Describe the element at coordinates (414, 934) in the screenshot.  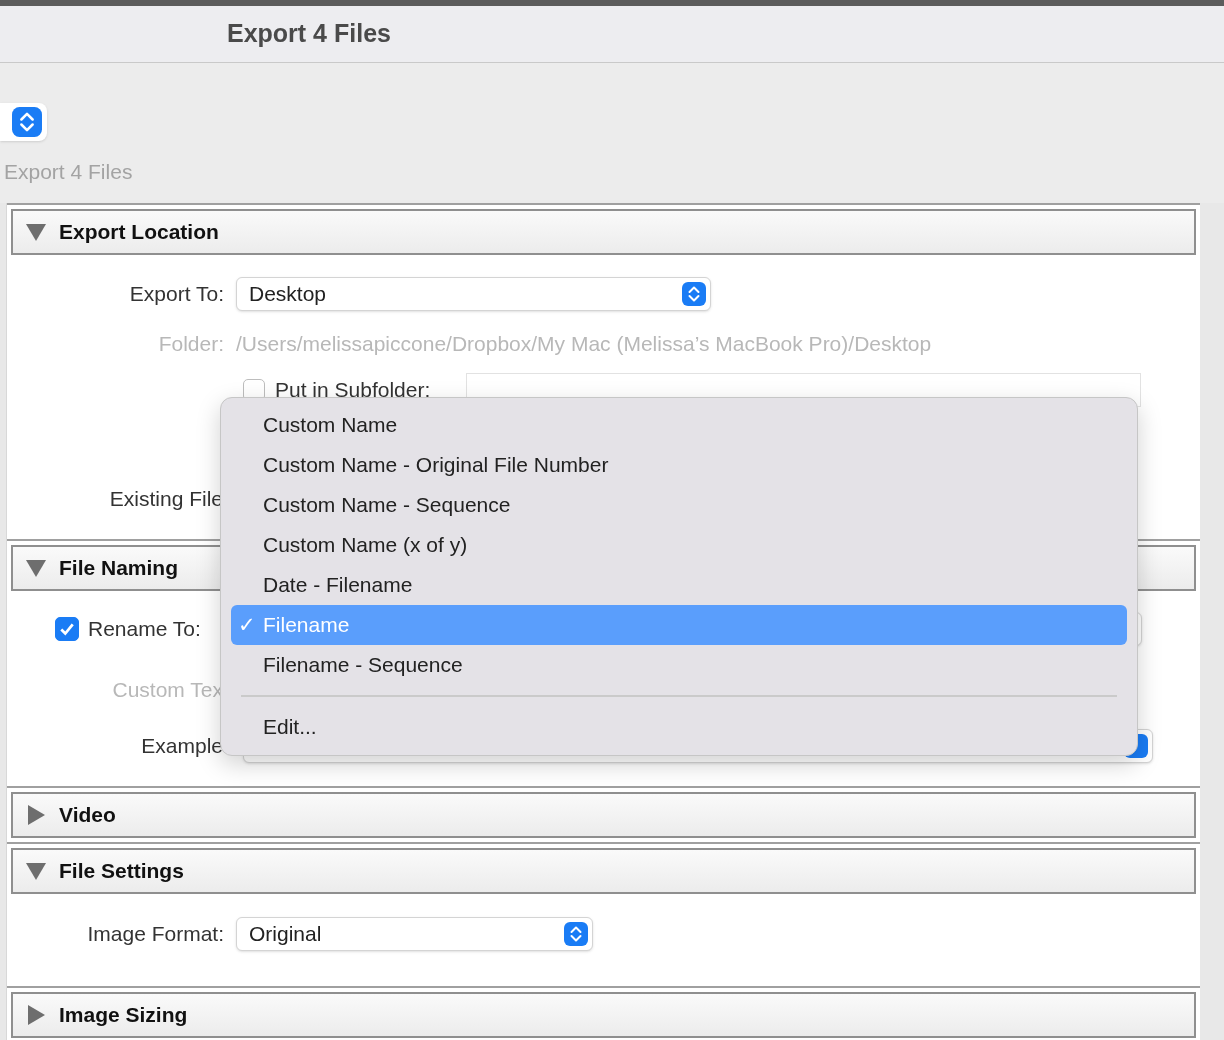
I see `popup-button: Original` at that location.